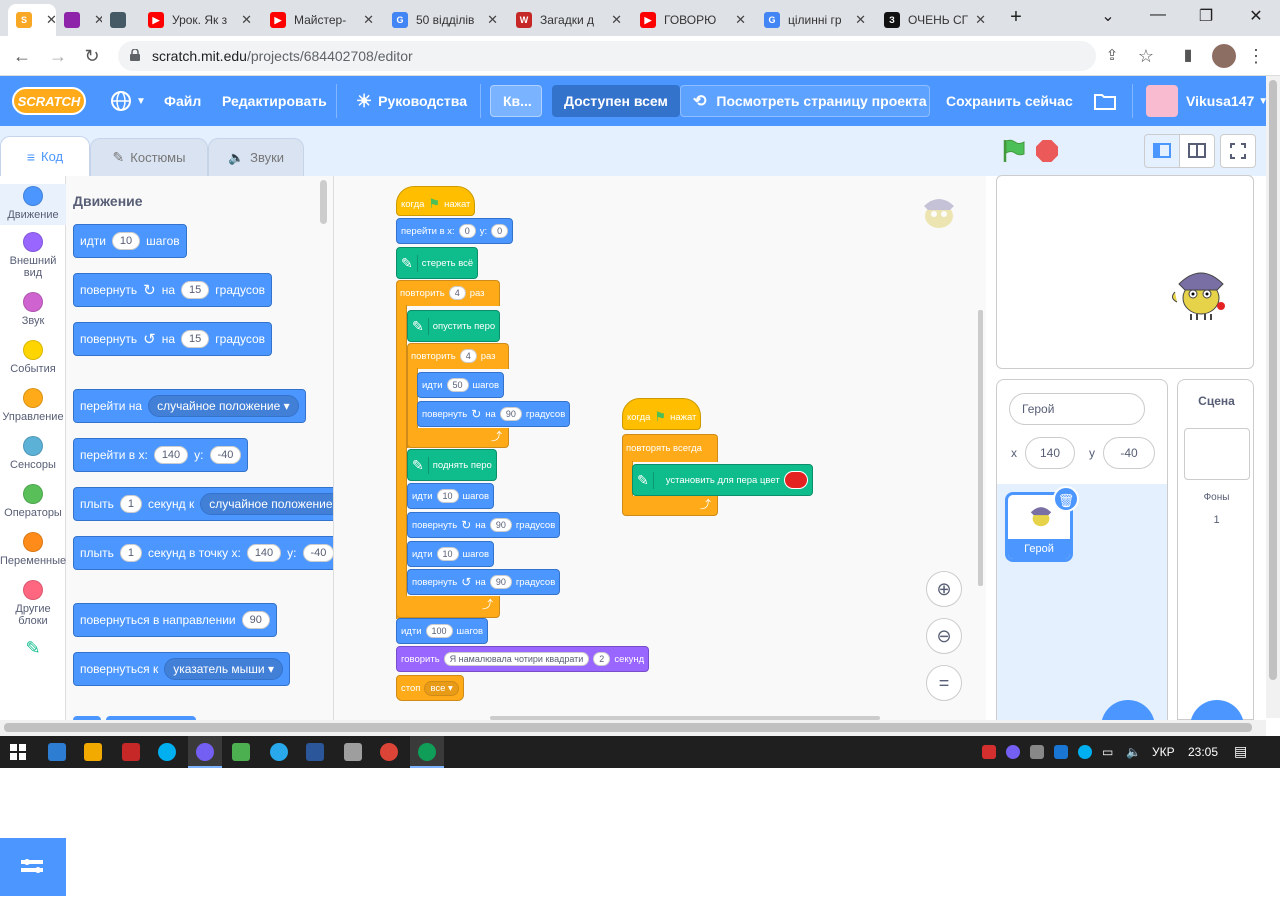 The height and width of the screenshot is (899, 1280). I want to click on target-dropdown: случайное положение ▾, so click(223, 406).